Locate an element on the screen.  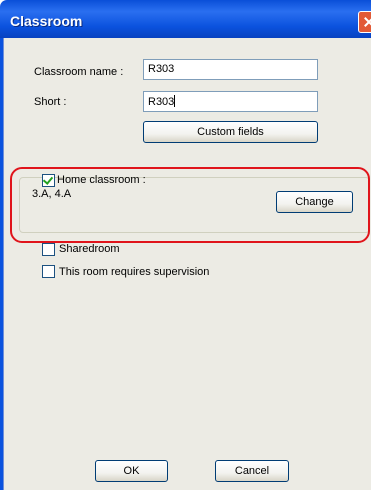
supervision-checkbox is located at coordinates (48, 271).